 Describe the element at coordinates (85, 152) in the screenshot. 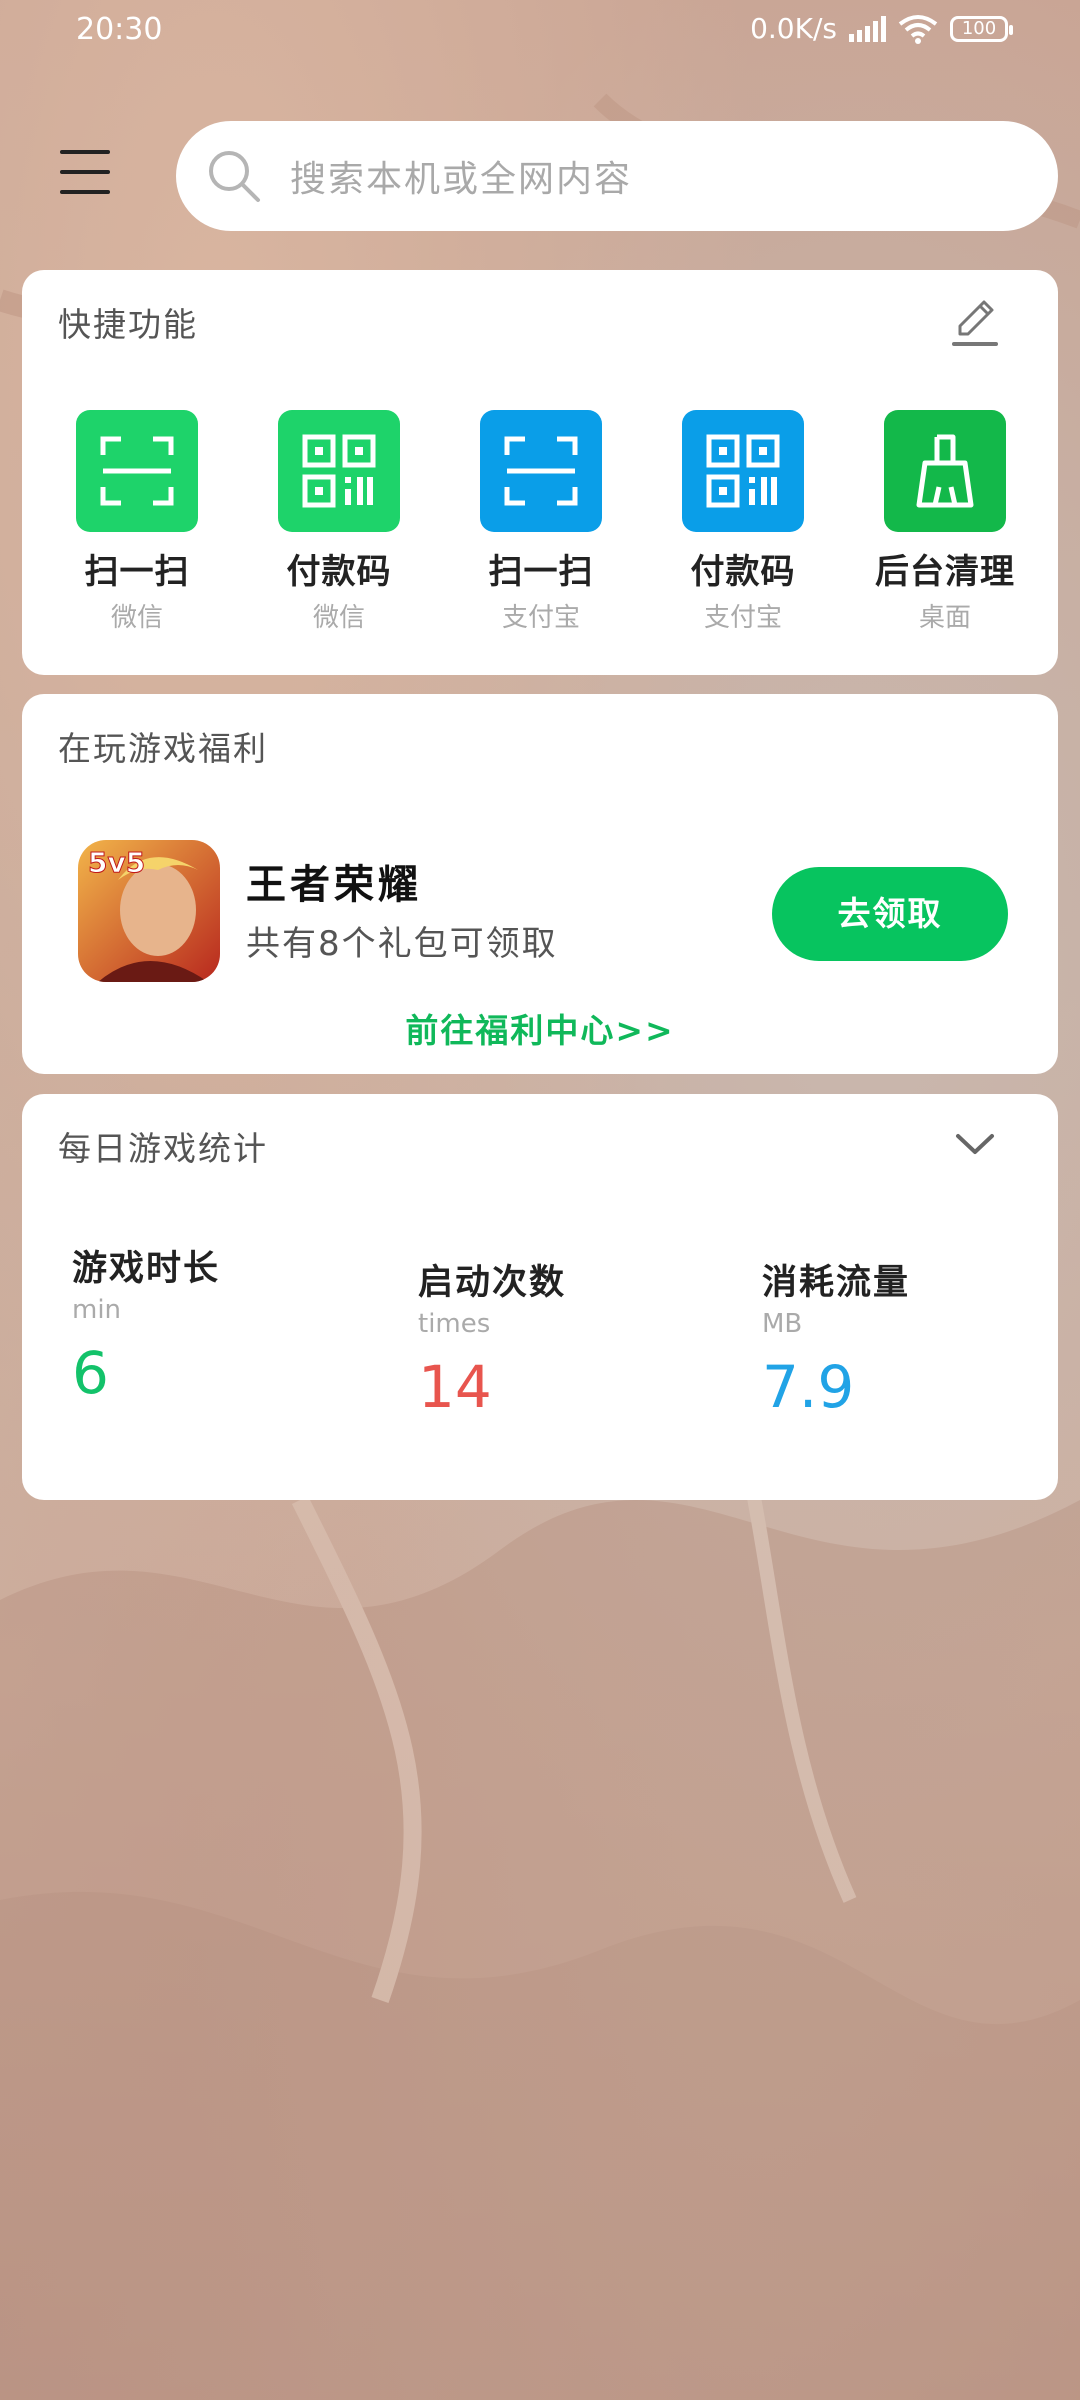

I see `hamburger-icon` at that location.